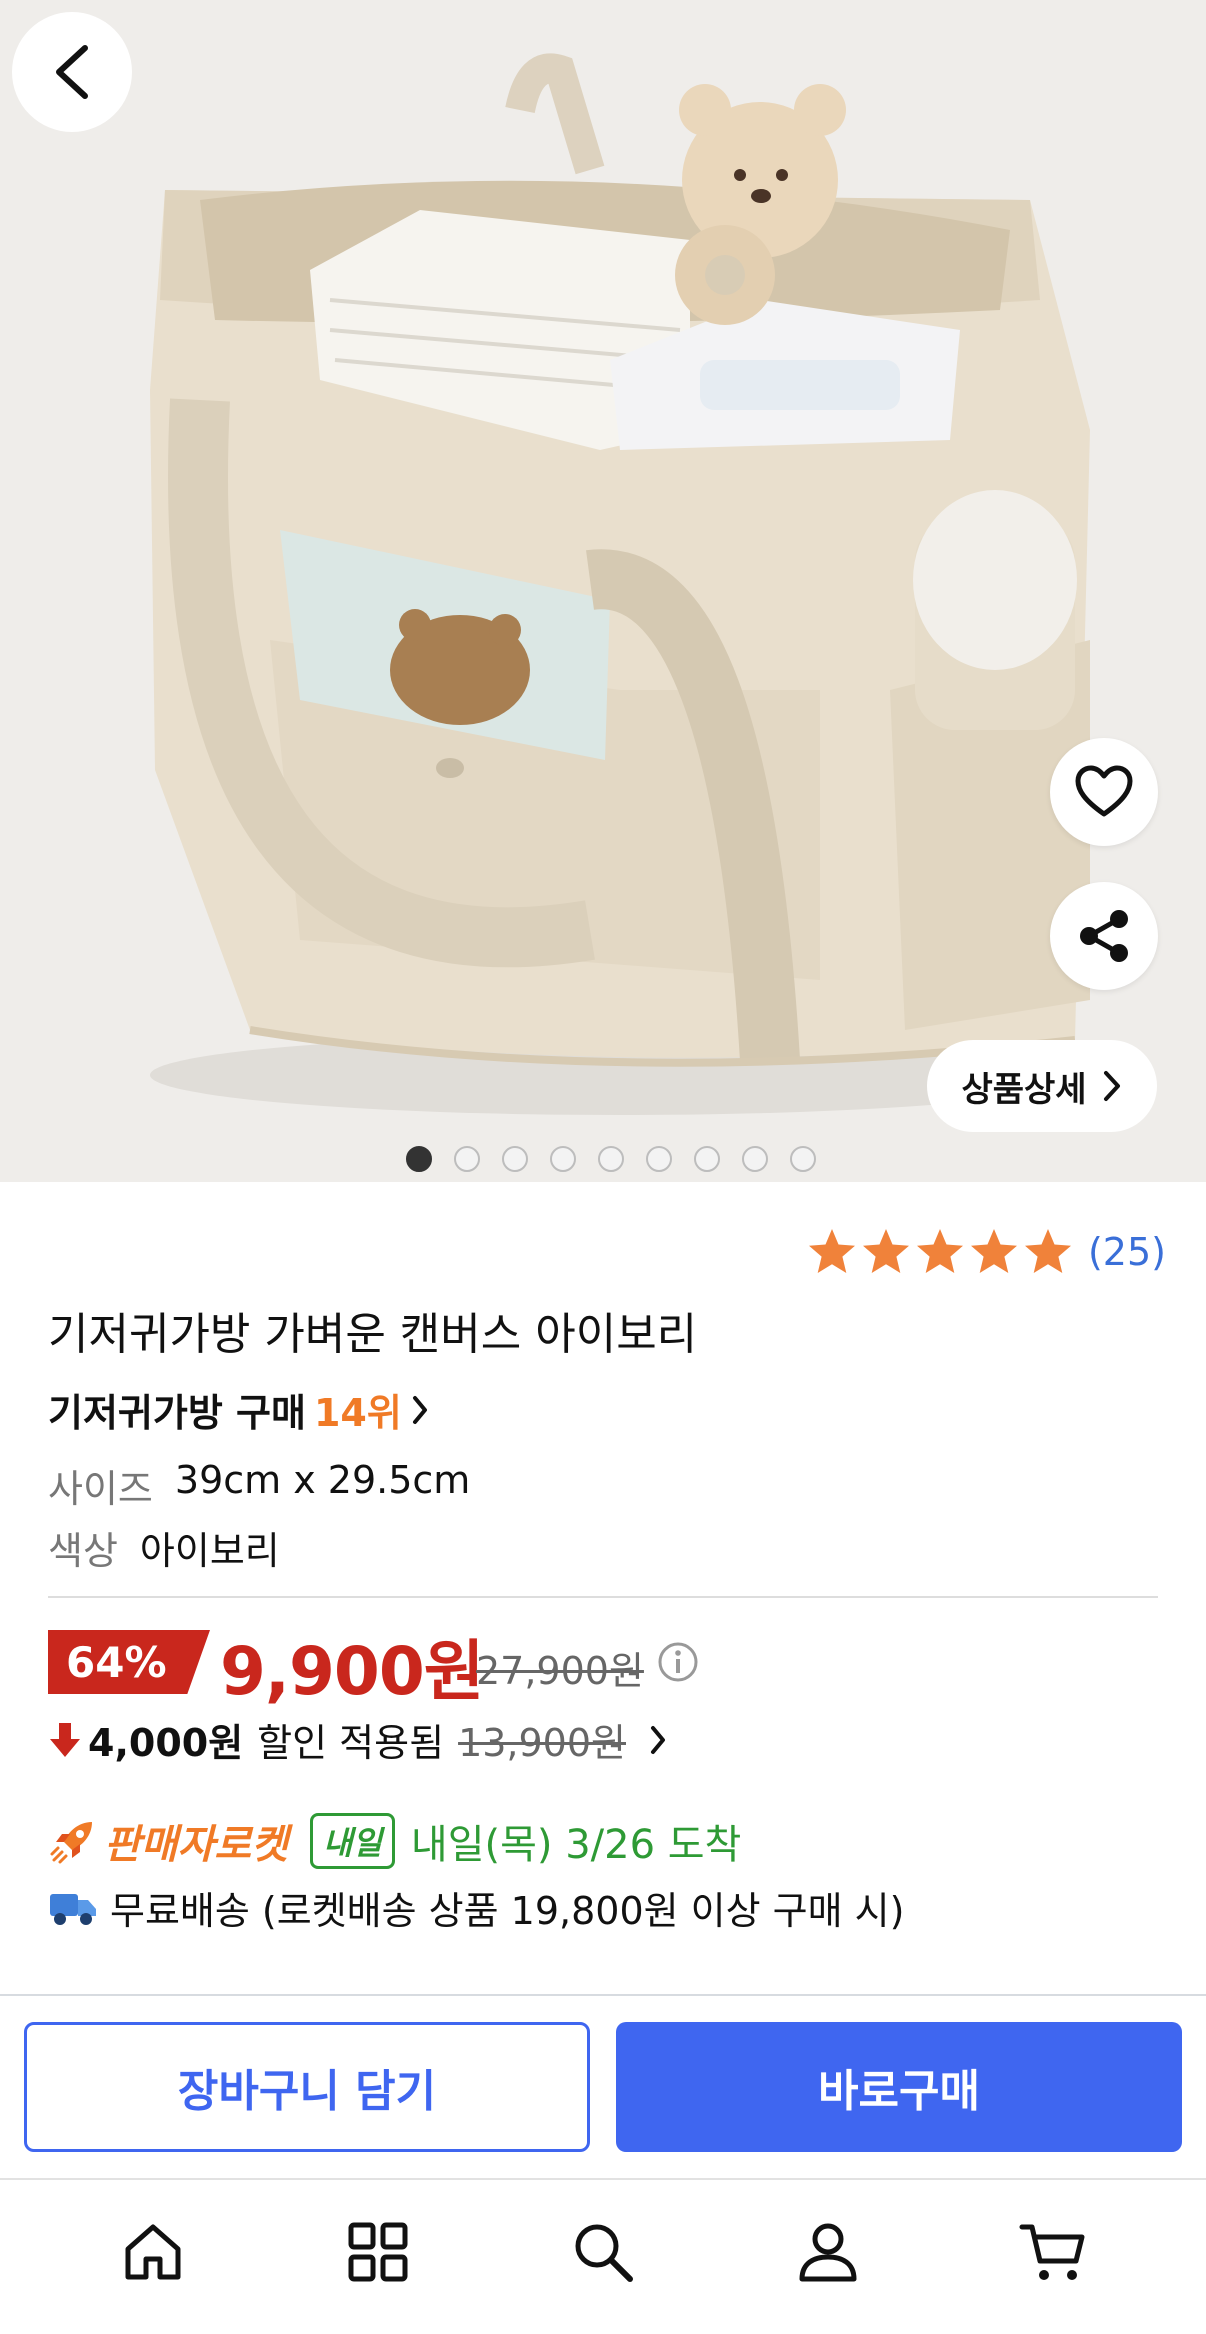 The image size is (1206, 2334). Describe the element at coordinates (1024, 1089) in the screenshot. I see `product-detail-label: 상품상세` at that location.